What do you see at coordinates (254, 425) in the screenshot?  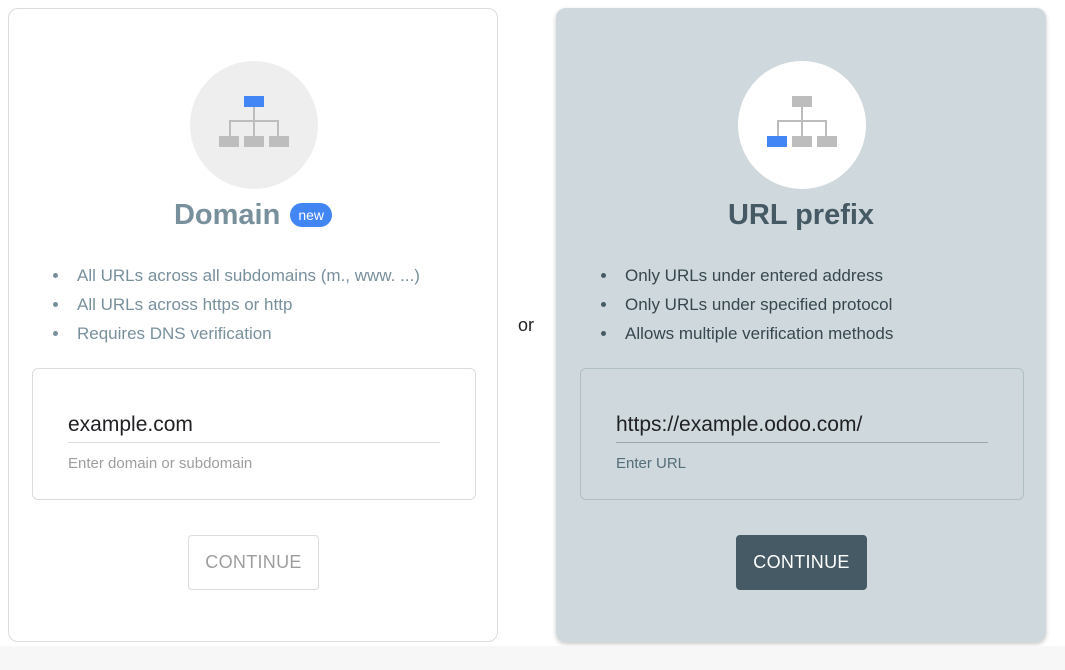 I see `domain-input` at bounding box center [254, 425].